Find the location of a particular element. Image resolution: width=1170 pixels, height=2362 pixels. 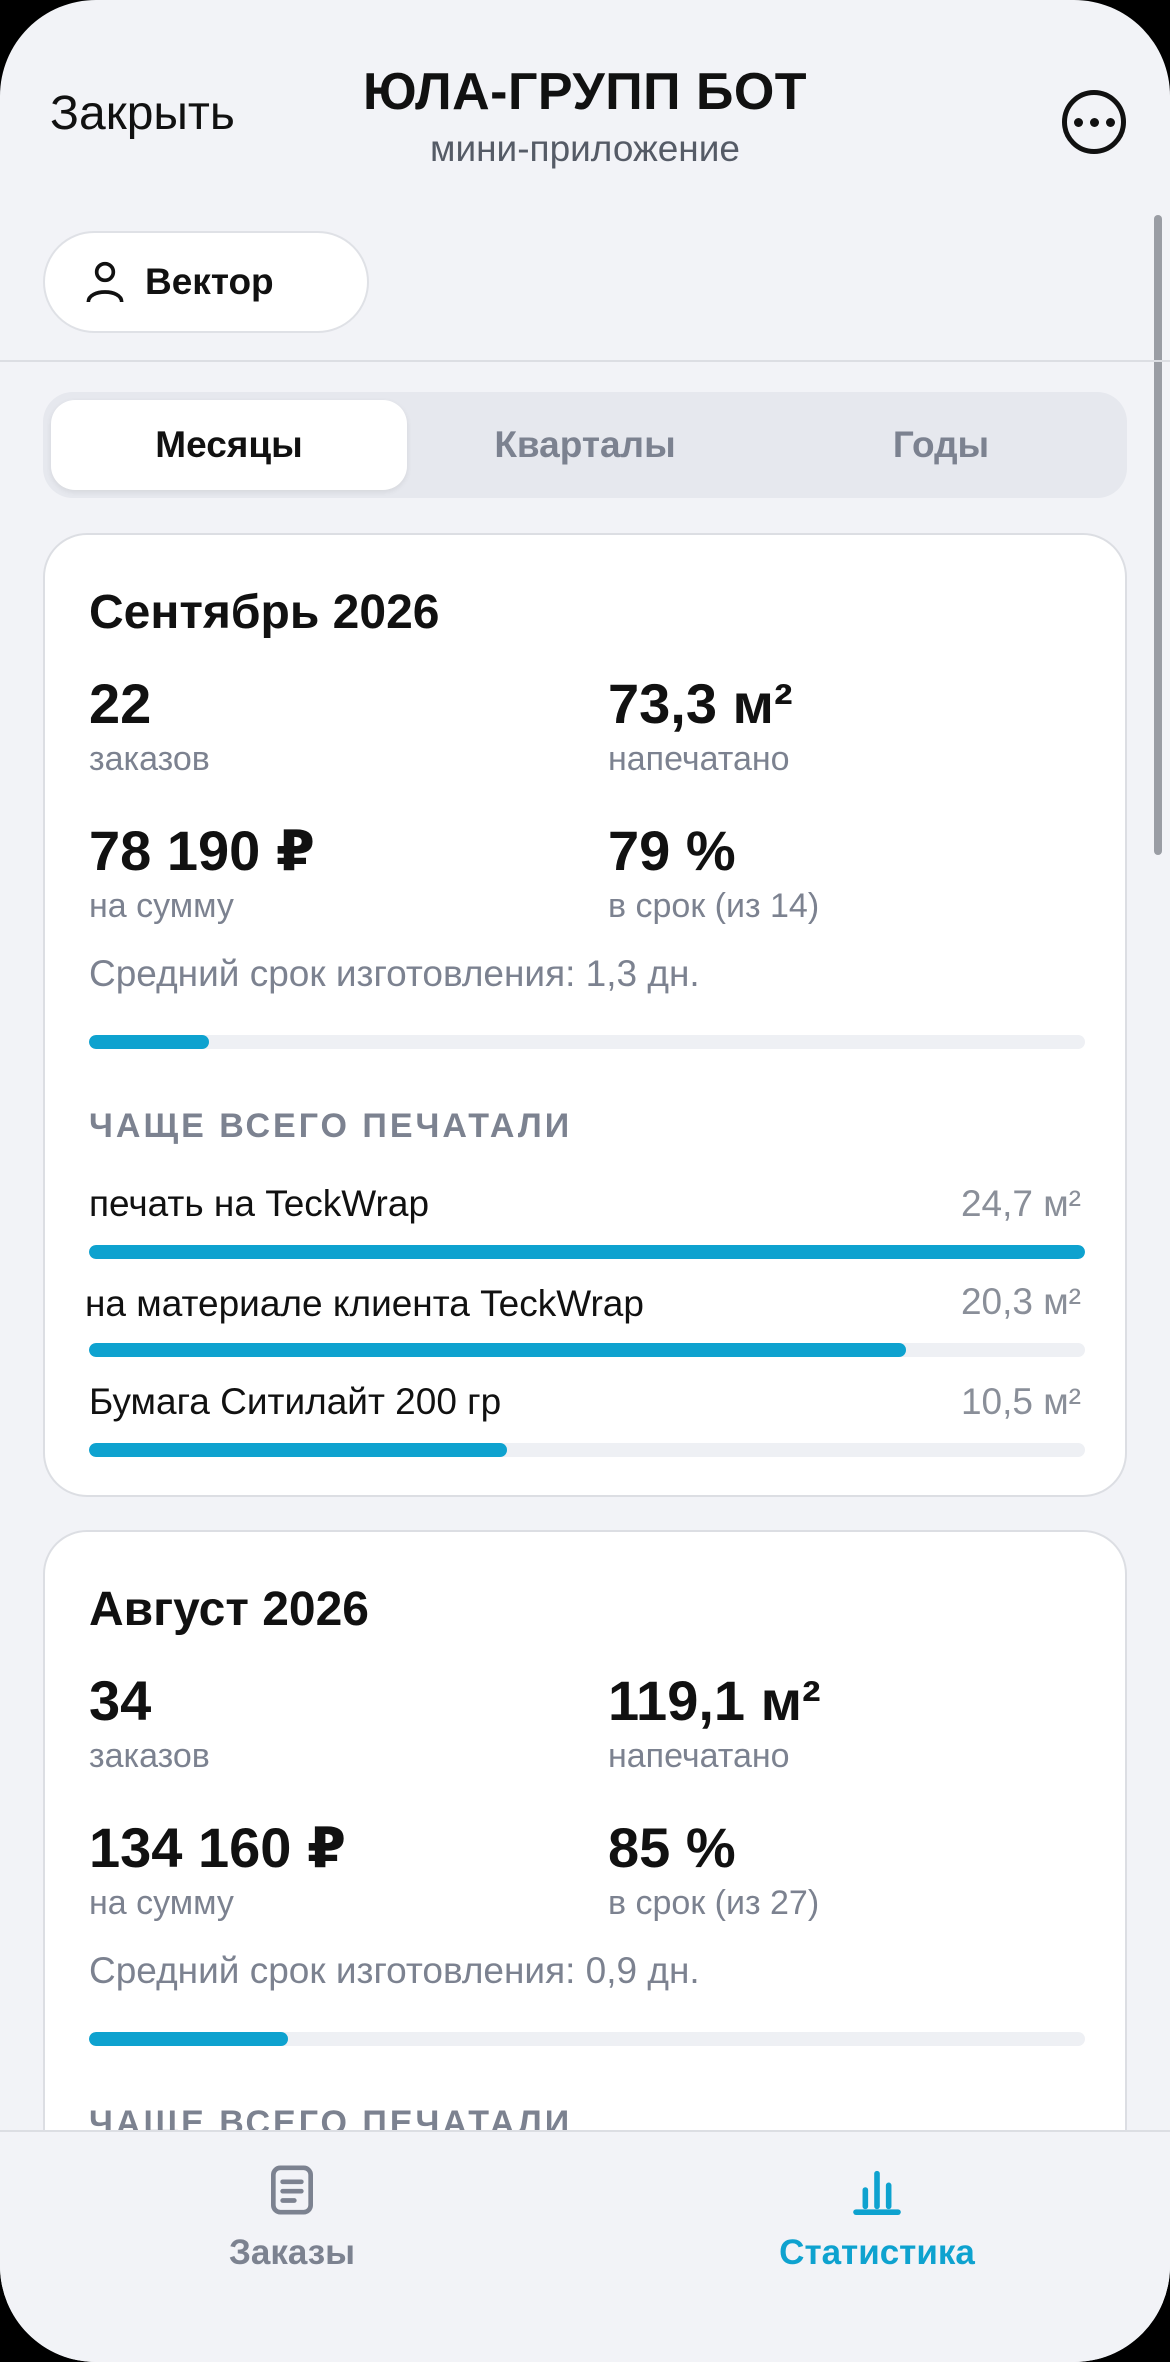

on-time-label: в срок (из 14) is located at coordinates (714, 906).